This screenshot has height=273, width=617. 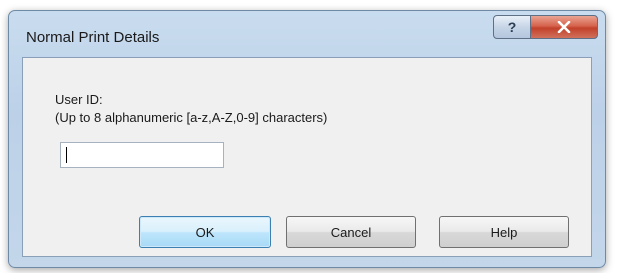 I want to click on close-button, so click(x=564, y=27).